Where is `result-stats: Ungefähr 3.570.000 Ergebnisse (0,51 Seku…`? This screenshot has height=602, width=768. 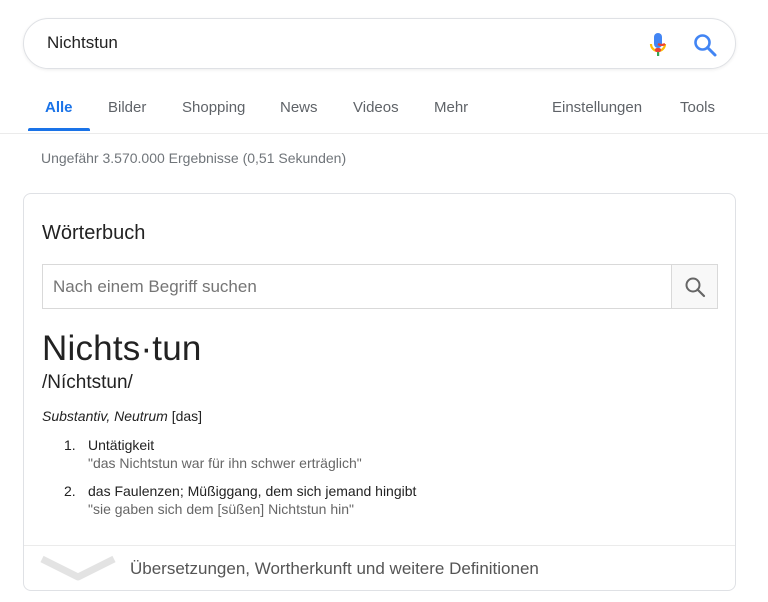
result-stats: Ungefähr 3.570.000 Ergebnisse (0,51 Seku… is located at coordinates (194, 158).